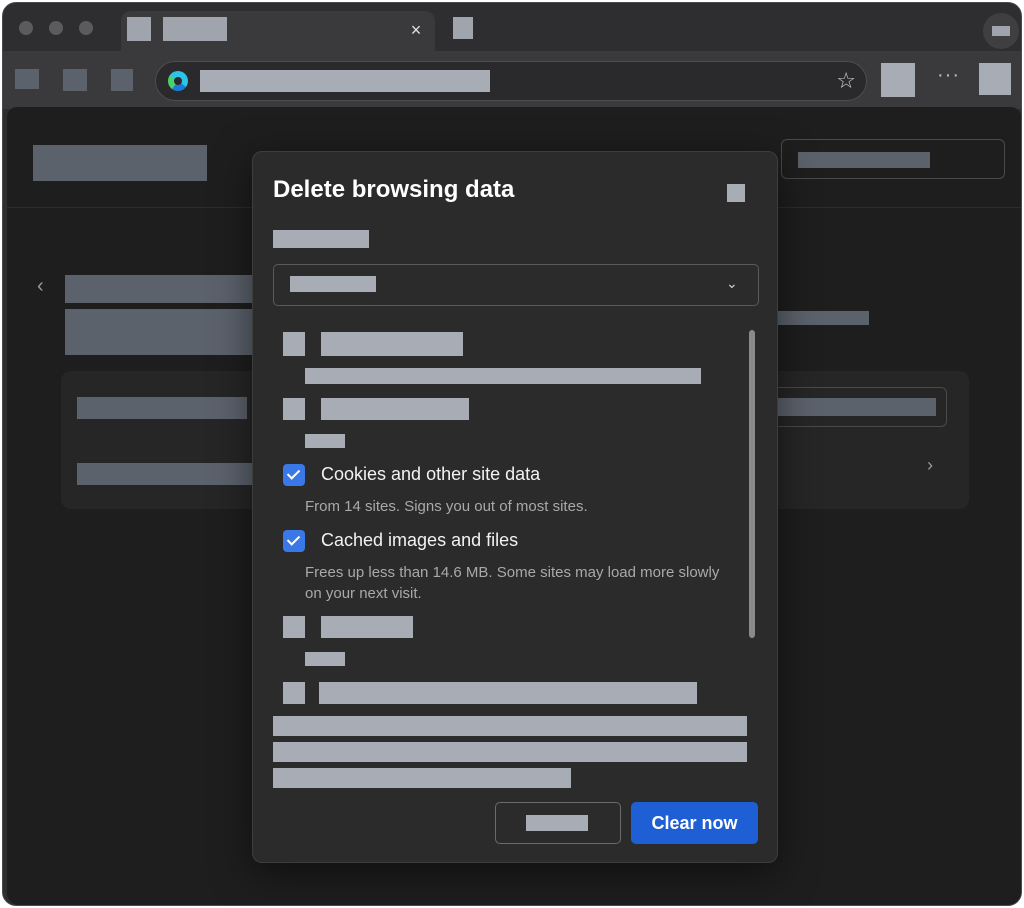 This screenshot has height=908, width=1024. What do you see at coordinates (864, 160) in the screenshot?
I see `search-placeholder-redacted` at bounding box center [864, 160].